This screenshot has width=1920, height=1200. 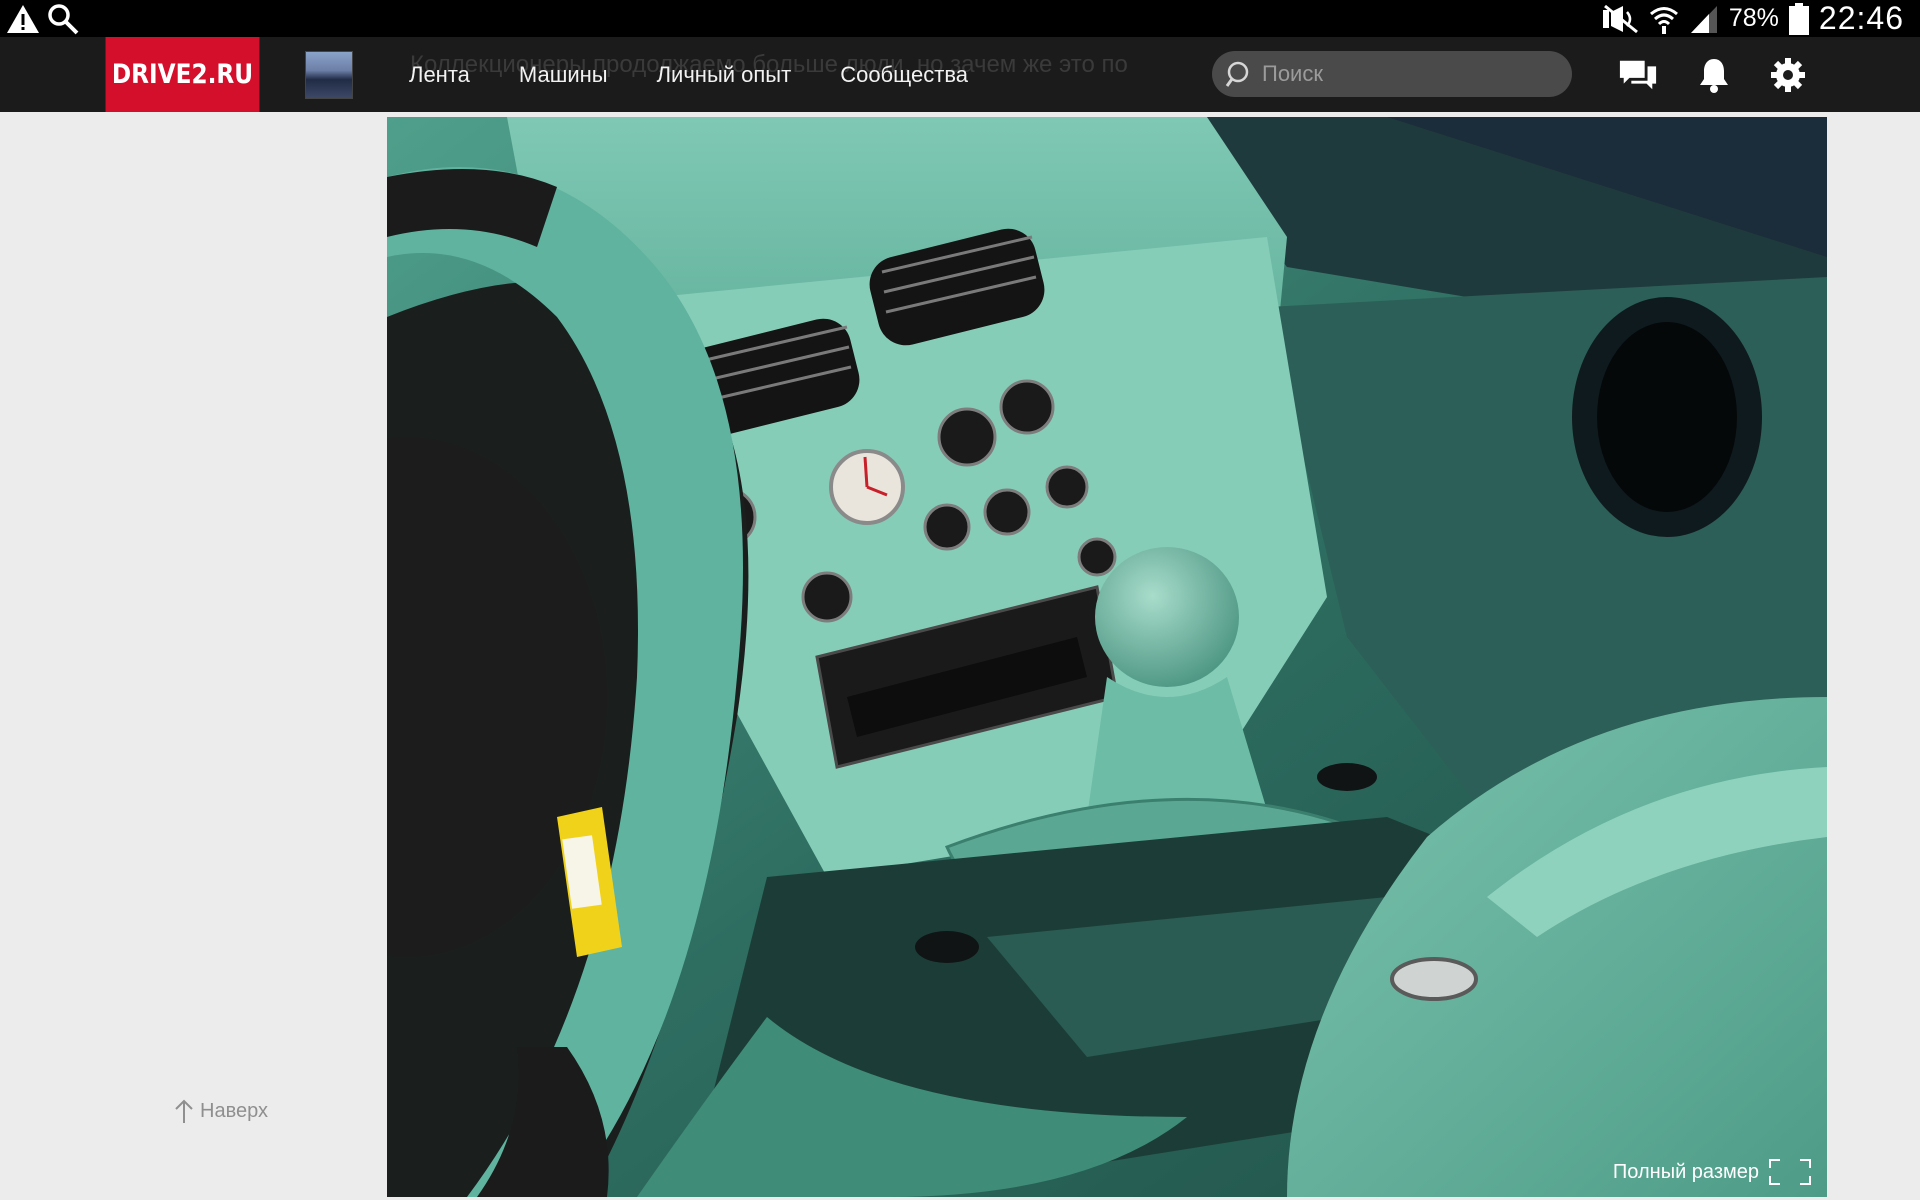 I want to click on expand-icon, so click(x=1790, y=1172).